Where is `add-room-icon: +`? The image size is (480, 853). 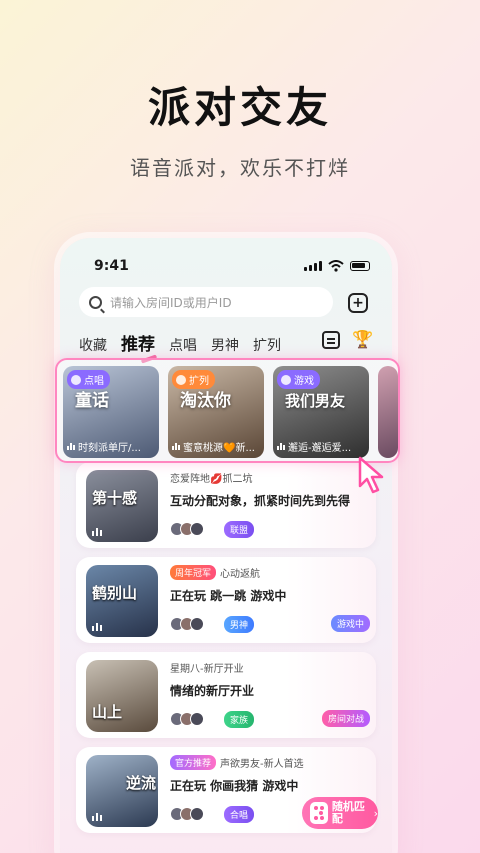
add-room-icon: + is located at coordinates (358, 303).